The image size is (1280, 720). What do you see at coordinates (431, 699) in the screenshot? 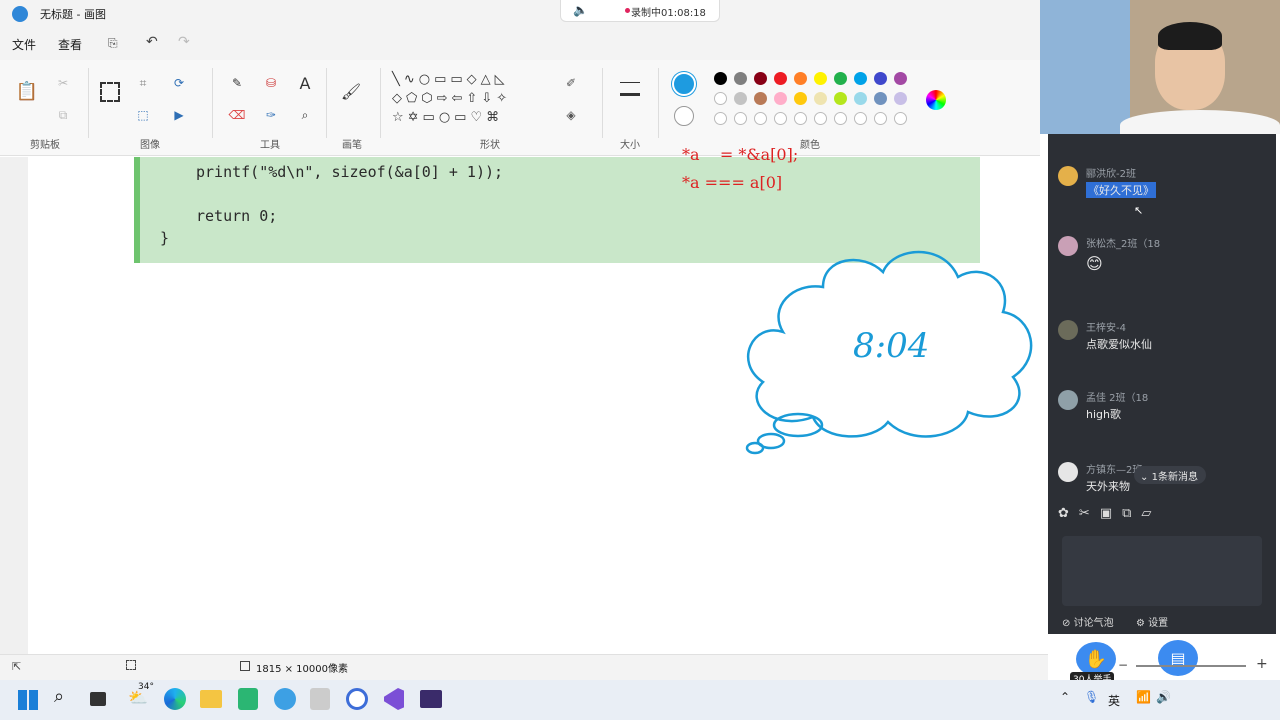
I see `terminal-icon` at bounding box center [431, 699].